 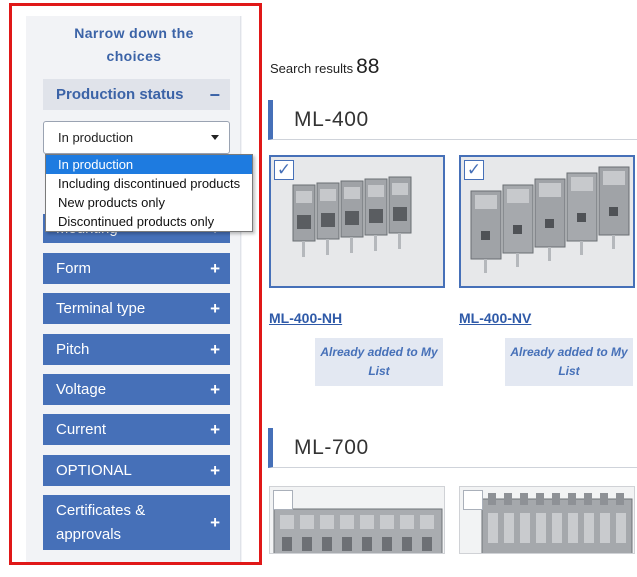 I want to click on series-header-ml-400: ML-400, so click(x=452, y=120).